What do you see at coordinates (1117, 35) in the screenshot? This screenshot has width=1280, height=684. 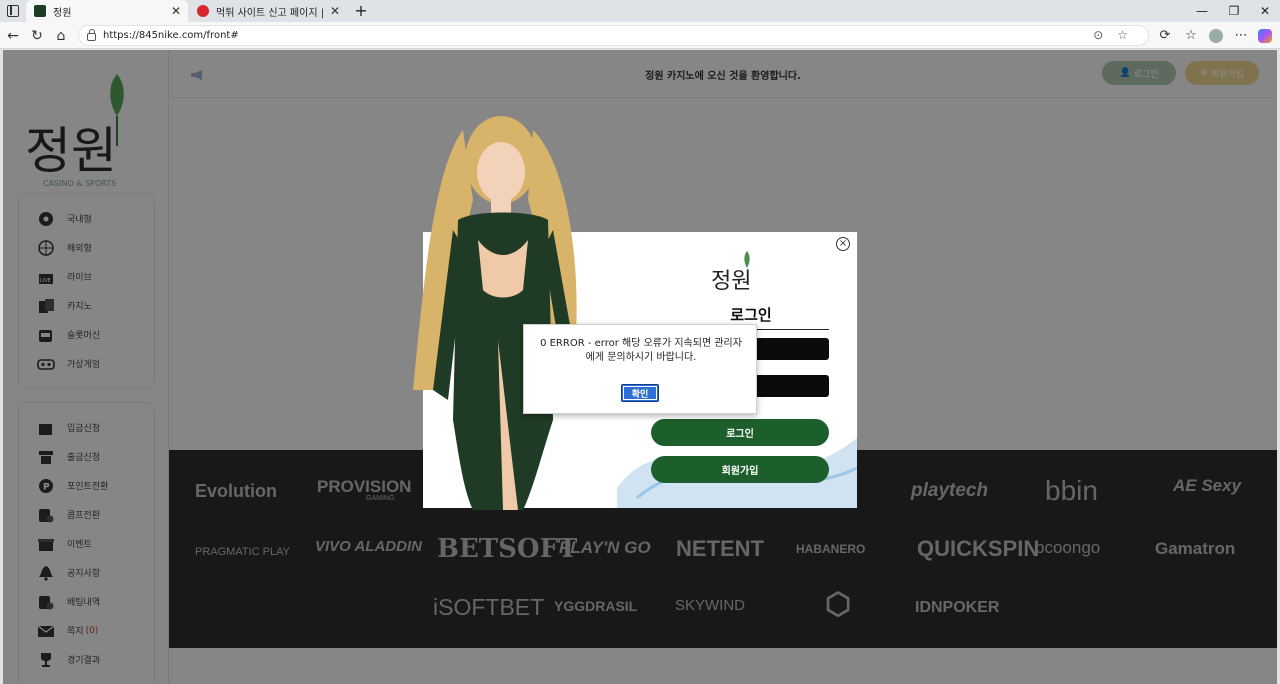 I see `address-actions: ⊙☆` at bounding box center [1117, 35].